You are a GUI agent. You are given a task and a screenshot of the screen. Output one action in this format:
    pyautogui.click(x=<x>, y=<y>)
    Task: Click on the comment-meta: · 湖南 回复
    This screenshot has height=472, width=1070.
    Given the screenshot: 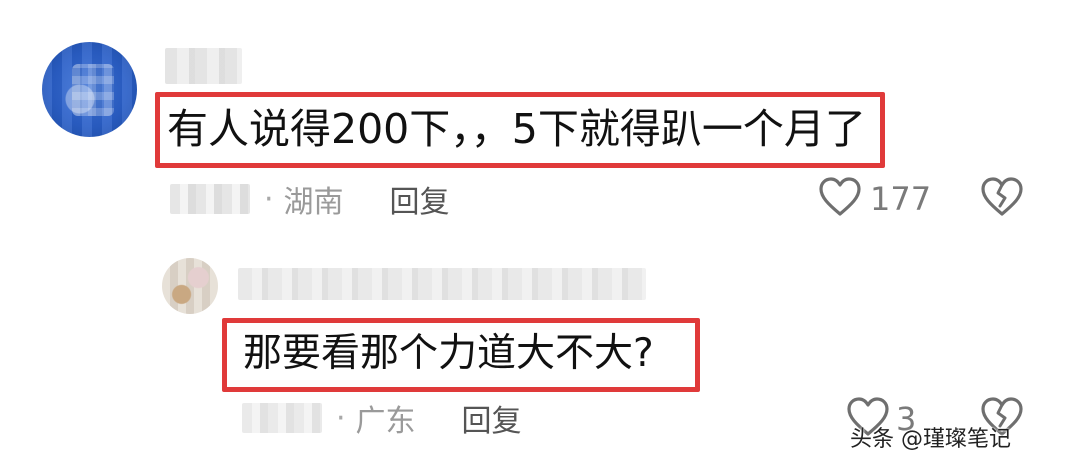 What is the action you would take?
    pyautogui.click(x=310, y=199)
    